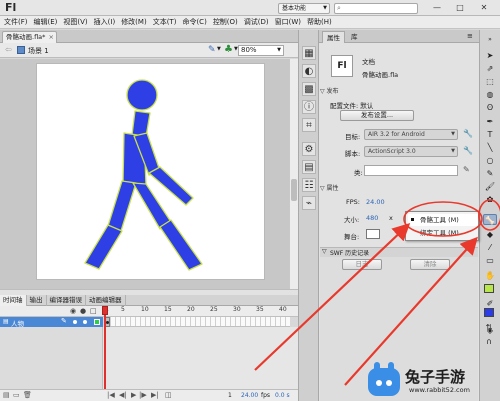 This screenshot has width=500, height=401. Describe the element at coordinates (443, 219) in the screenshot. I see `highlight-circle` at that location.